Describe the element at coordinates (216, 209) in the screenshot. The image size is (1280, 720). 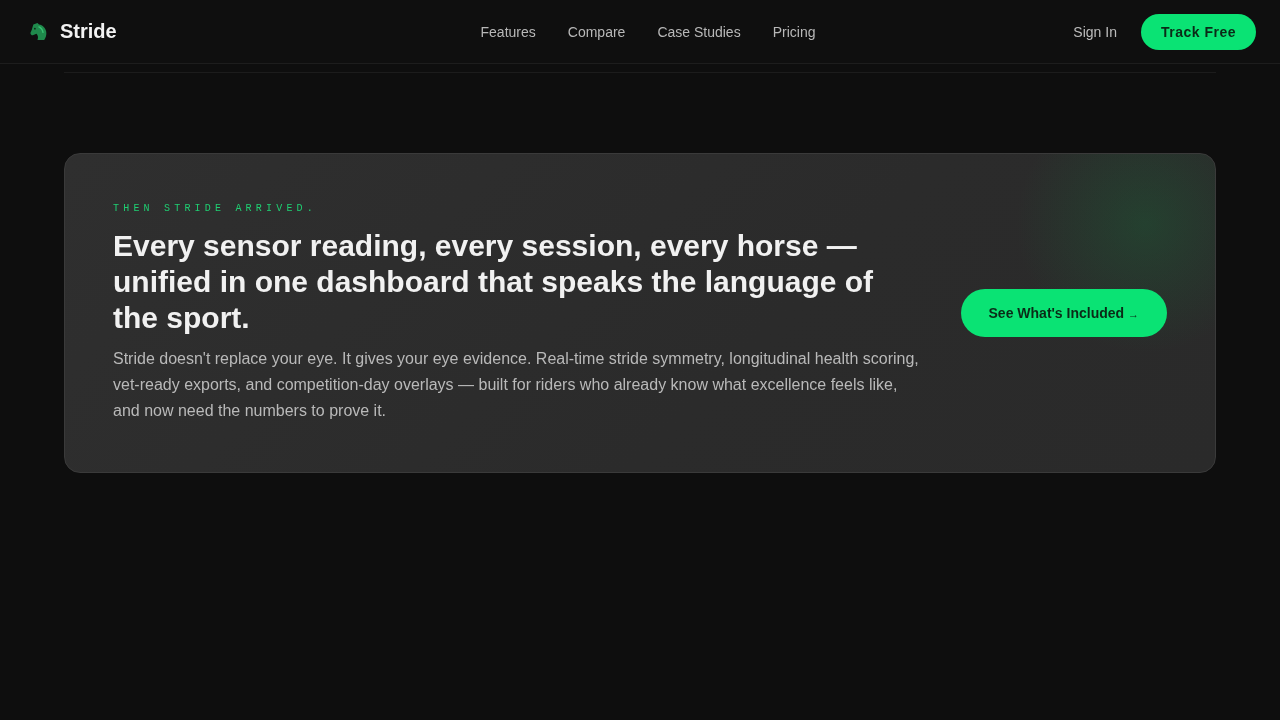
I see `eyebrow-label: THEN STRIDE ARRIVED.` at that location.